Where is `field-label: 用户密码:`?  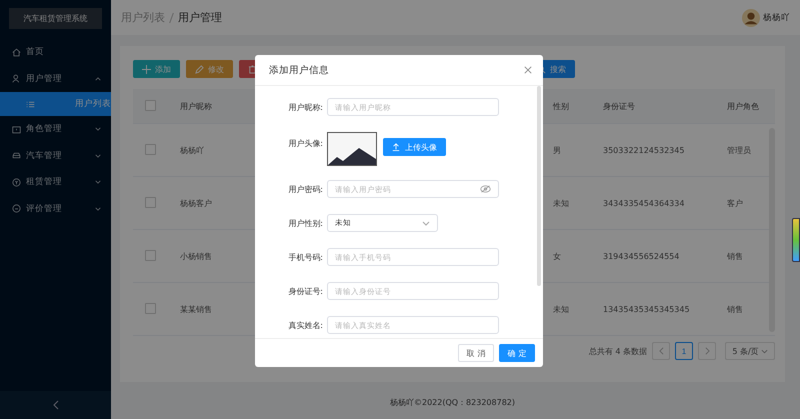 field-label: 用户密码: is located at coordinates (305, 189).